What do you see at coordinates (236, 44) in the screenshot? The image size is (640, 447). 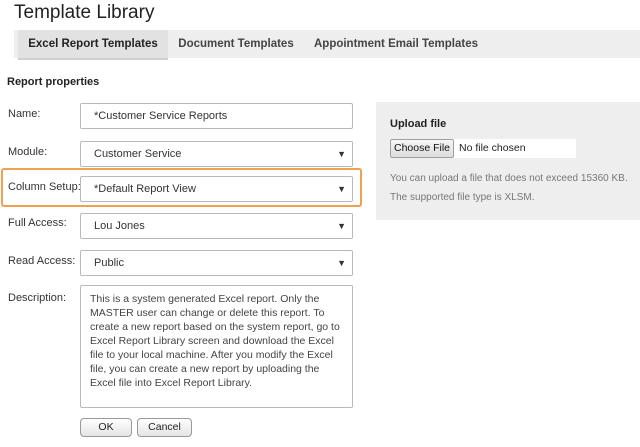 I see `tab-document-templates: Document Templates` at bounding box center [236, 44].